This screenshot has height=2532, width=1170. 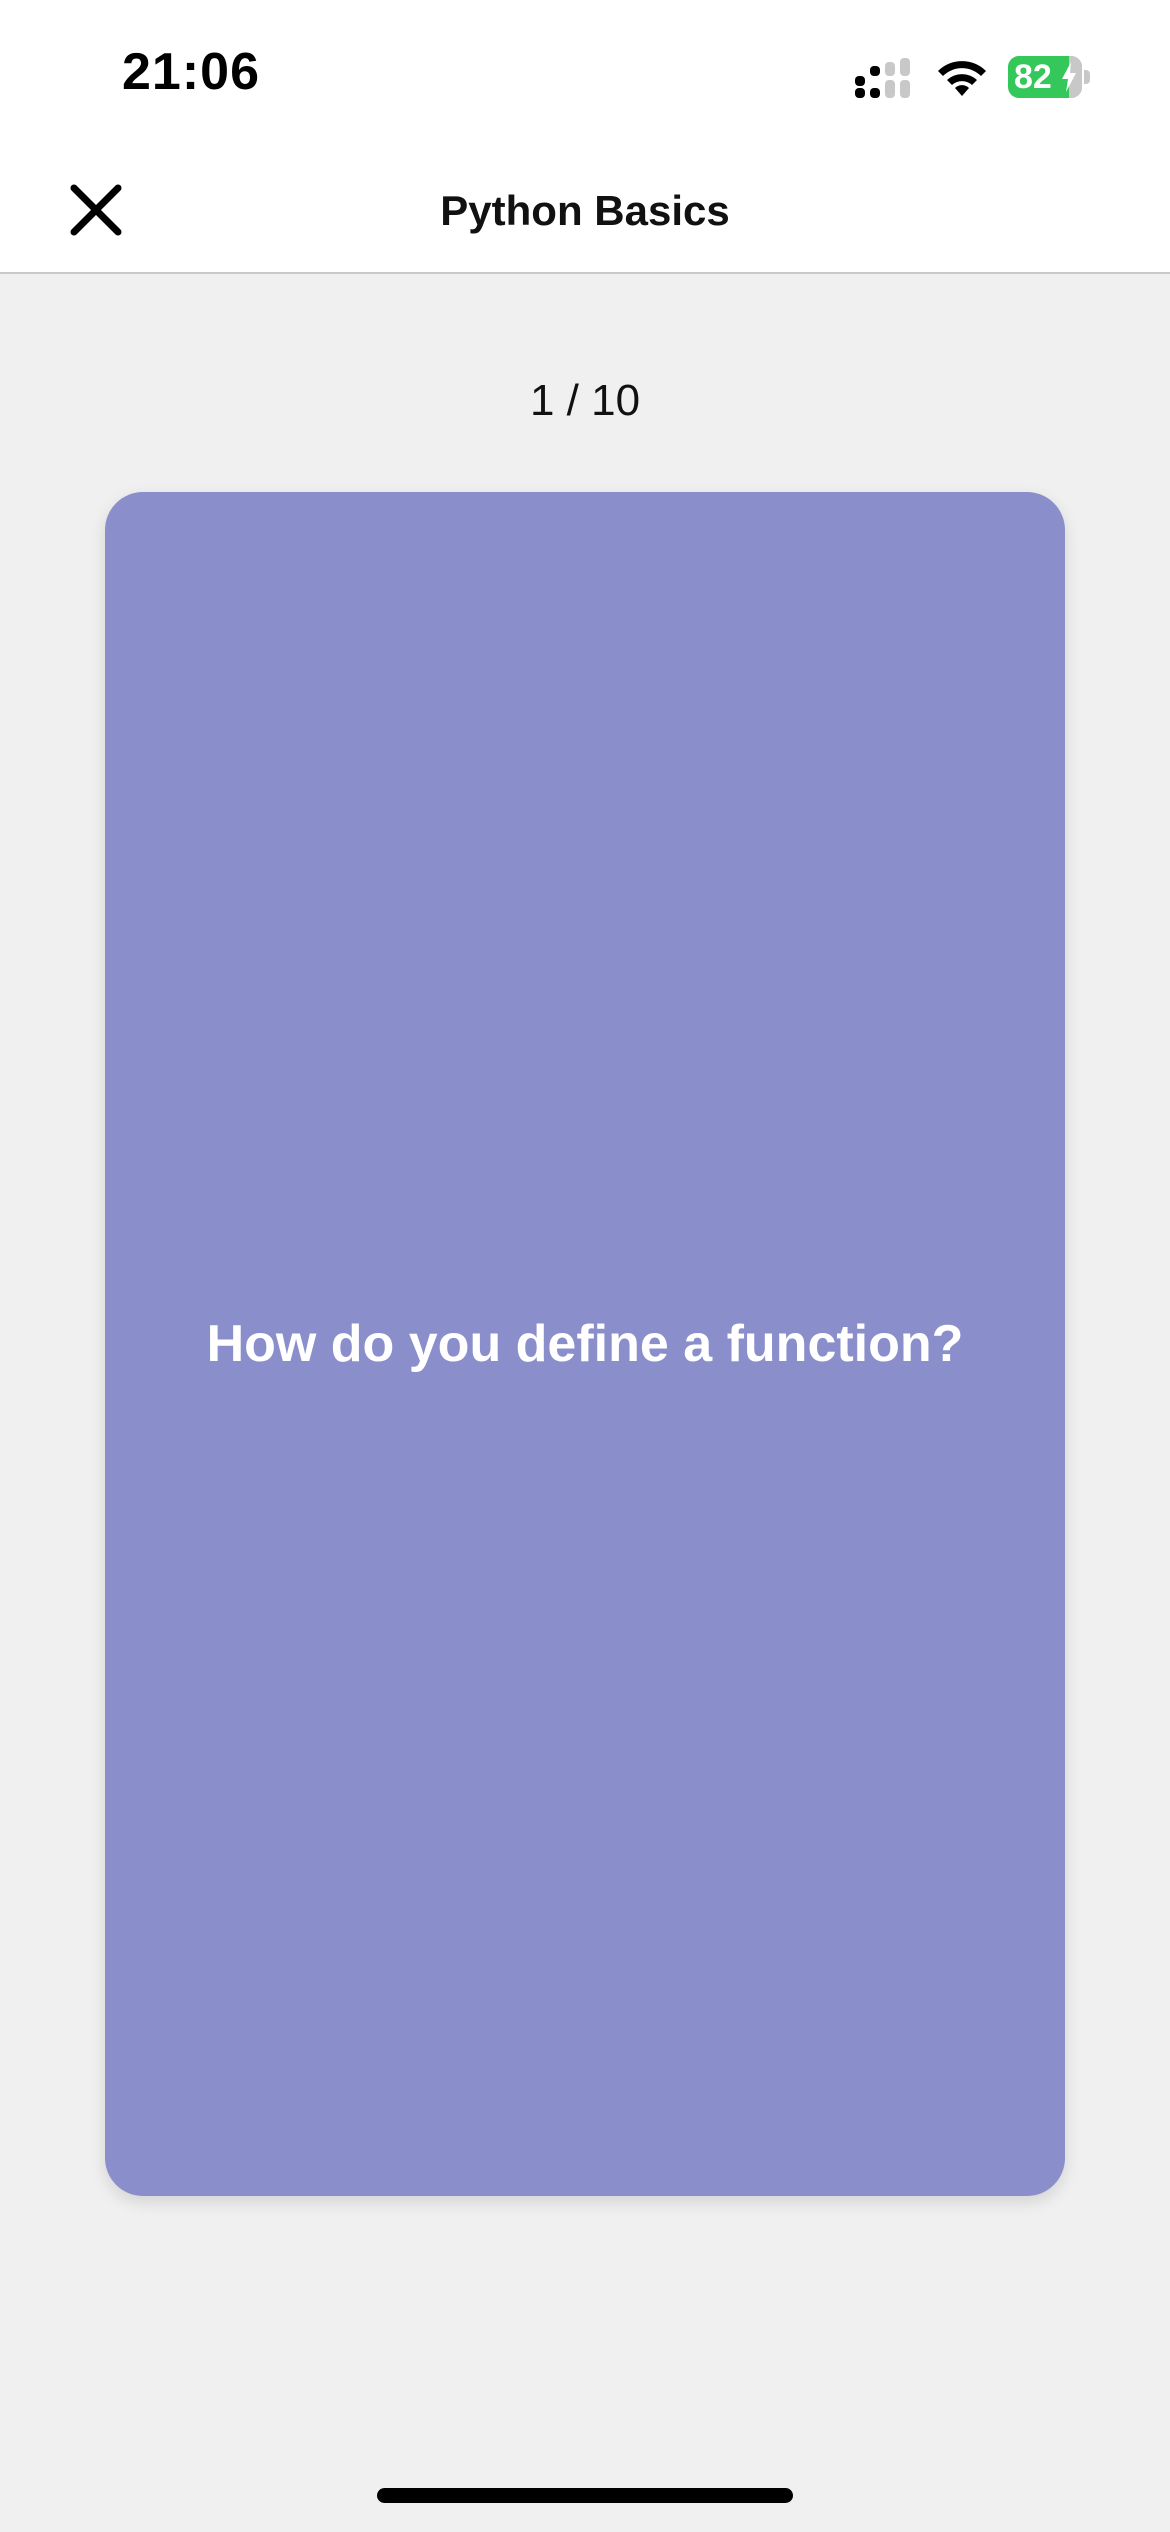 What do you see at coordinates (1087, 77) in the screenshot?
I see `battery-tip` at bounding box center [1087, 77].